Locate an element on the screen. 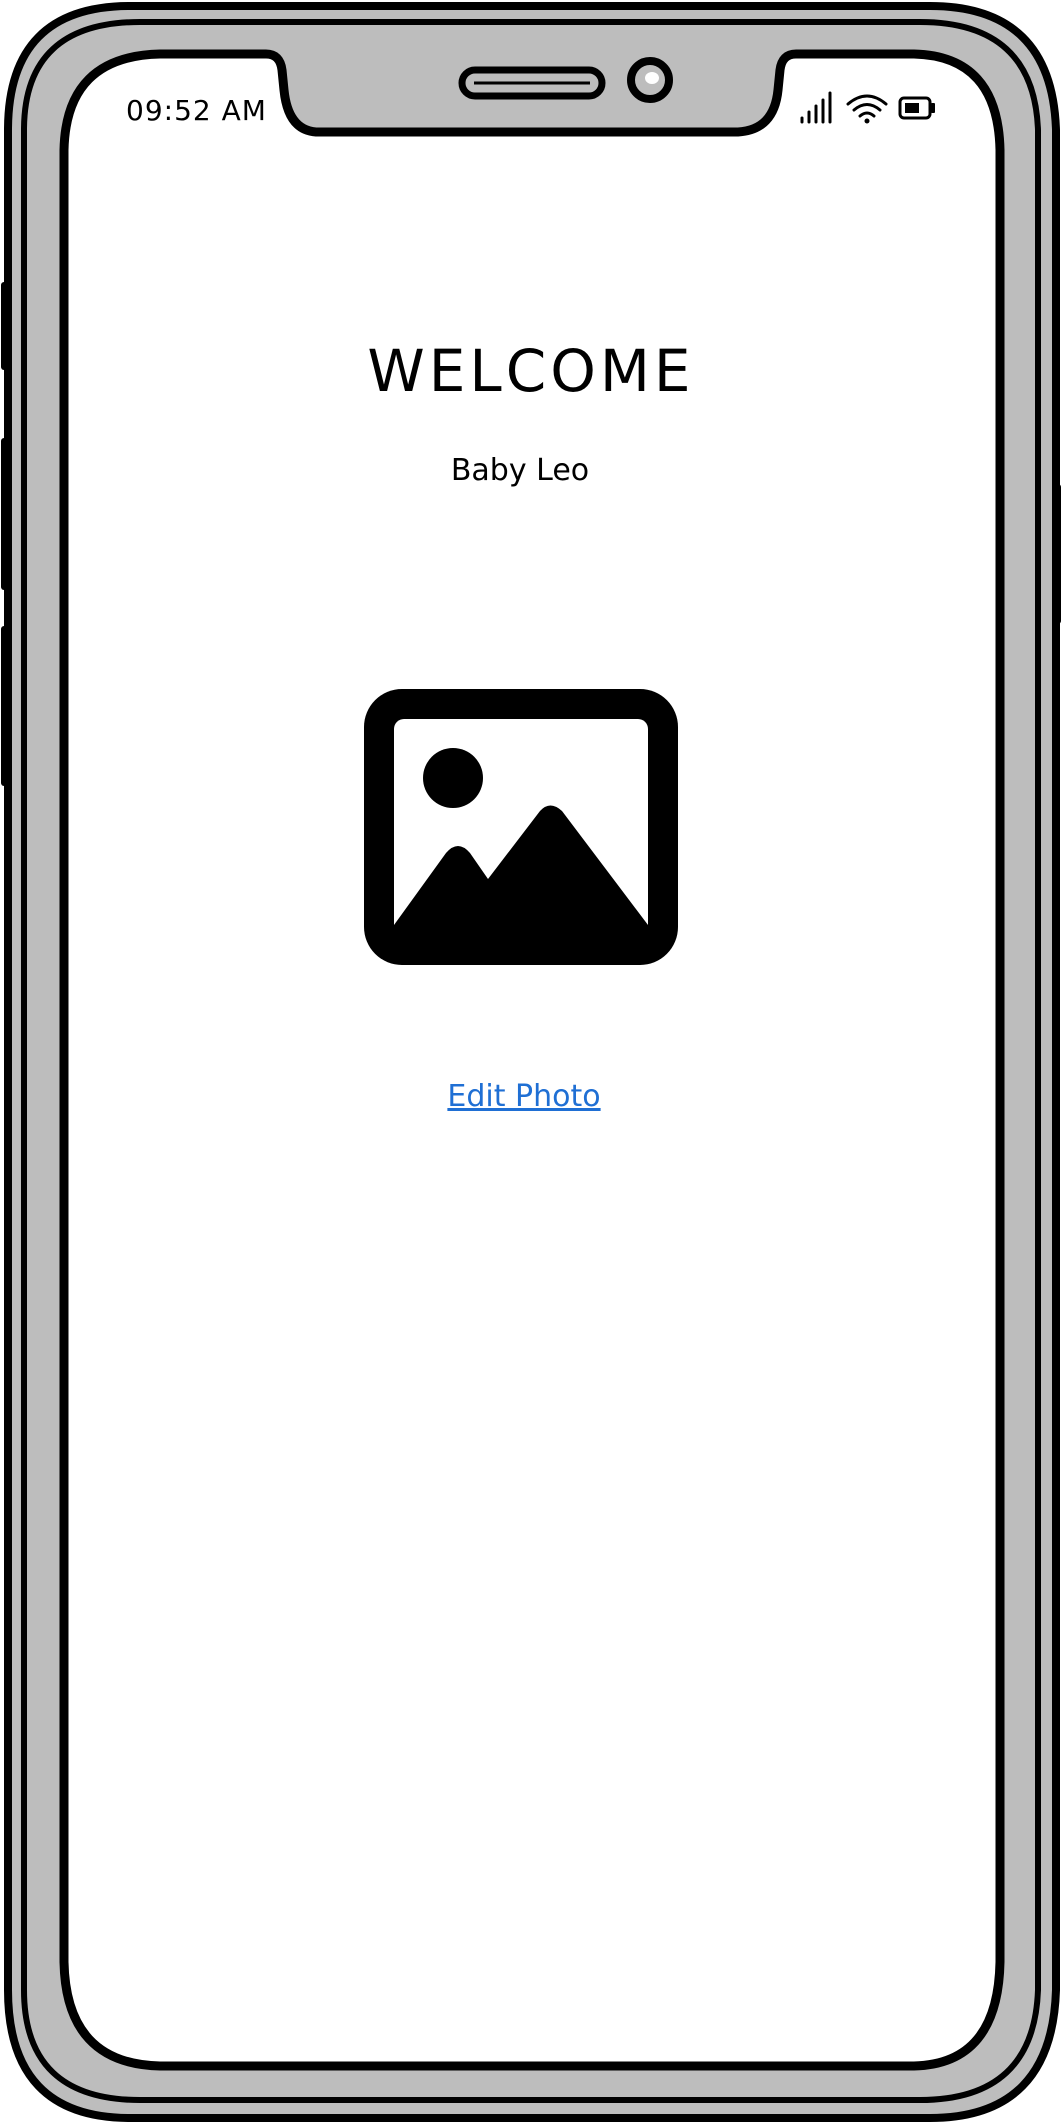  side-button-volume-down is located at coordinates (5, 706).